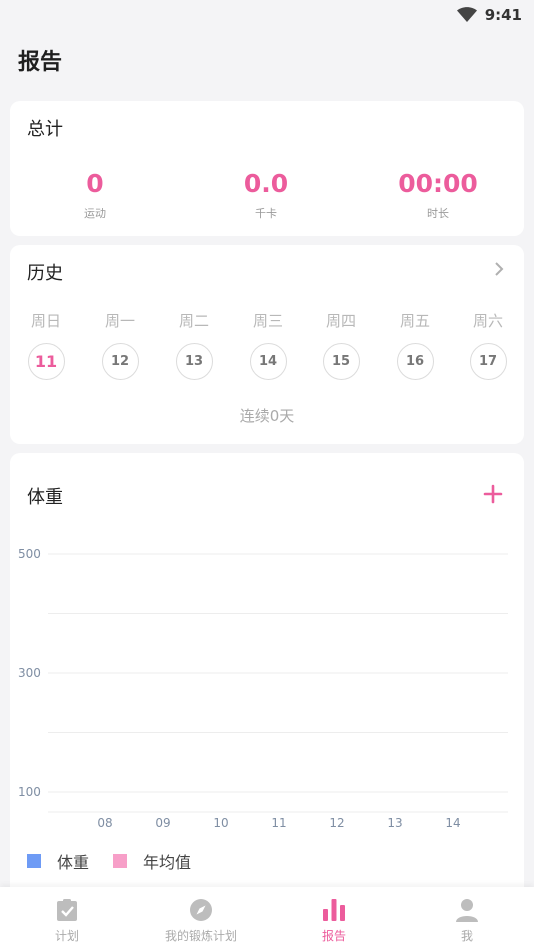 The height and width of the screenshot is (949, 534). Describe the element at coordinates (45, 497) in the screenshot. I see `weight-title: 体重` at that location.